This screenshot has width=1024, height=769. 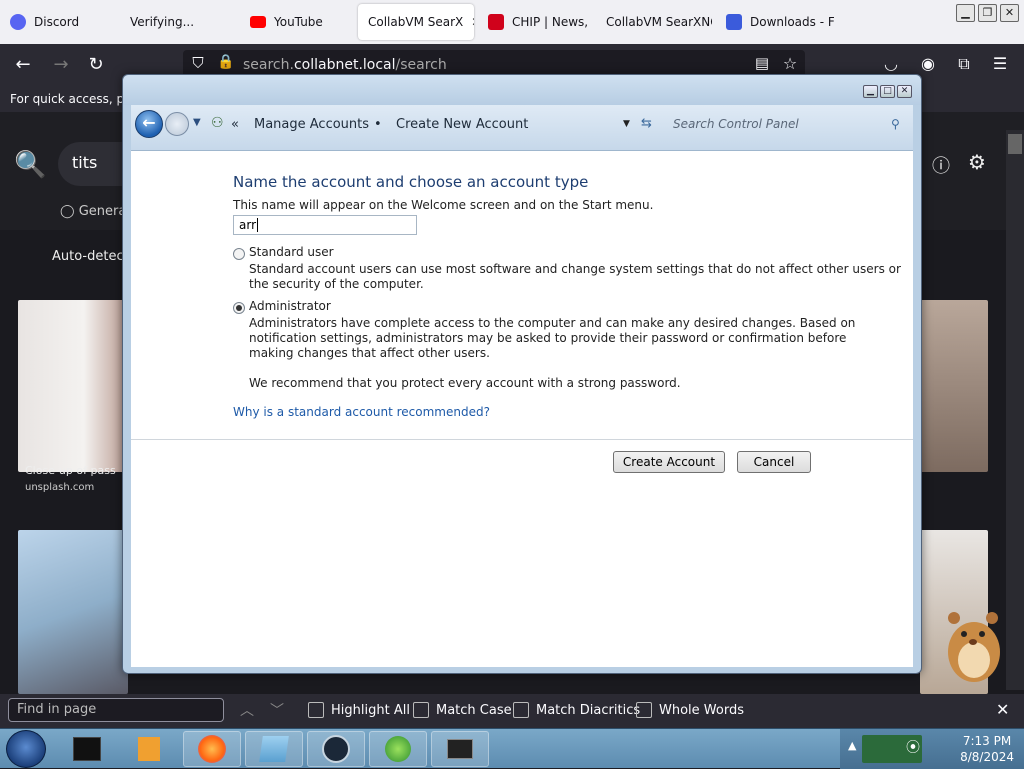 What do you see at coordinates (932, 749) in the screenshot?
I see `system-tray: ▲ ⦿ 7:13 PM 8/8/2024` at bounding box center [932, 749].